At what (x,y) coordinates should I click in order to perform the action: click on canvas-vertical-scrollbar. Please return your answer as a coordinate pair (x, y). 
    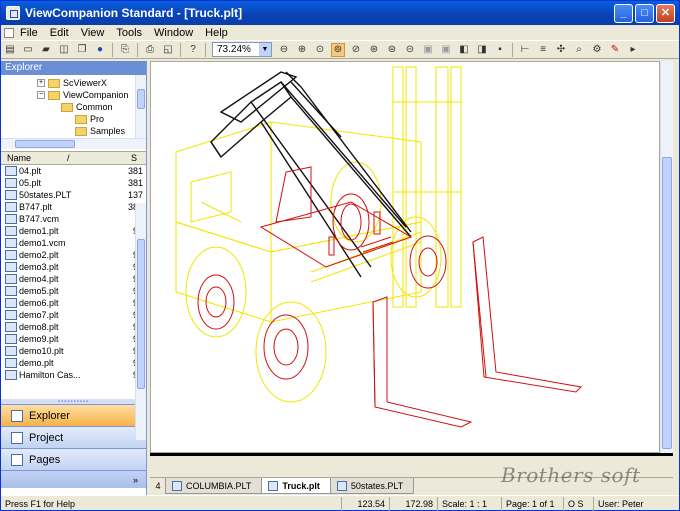
    Looking at the image, I should click on (666, 257).